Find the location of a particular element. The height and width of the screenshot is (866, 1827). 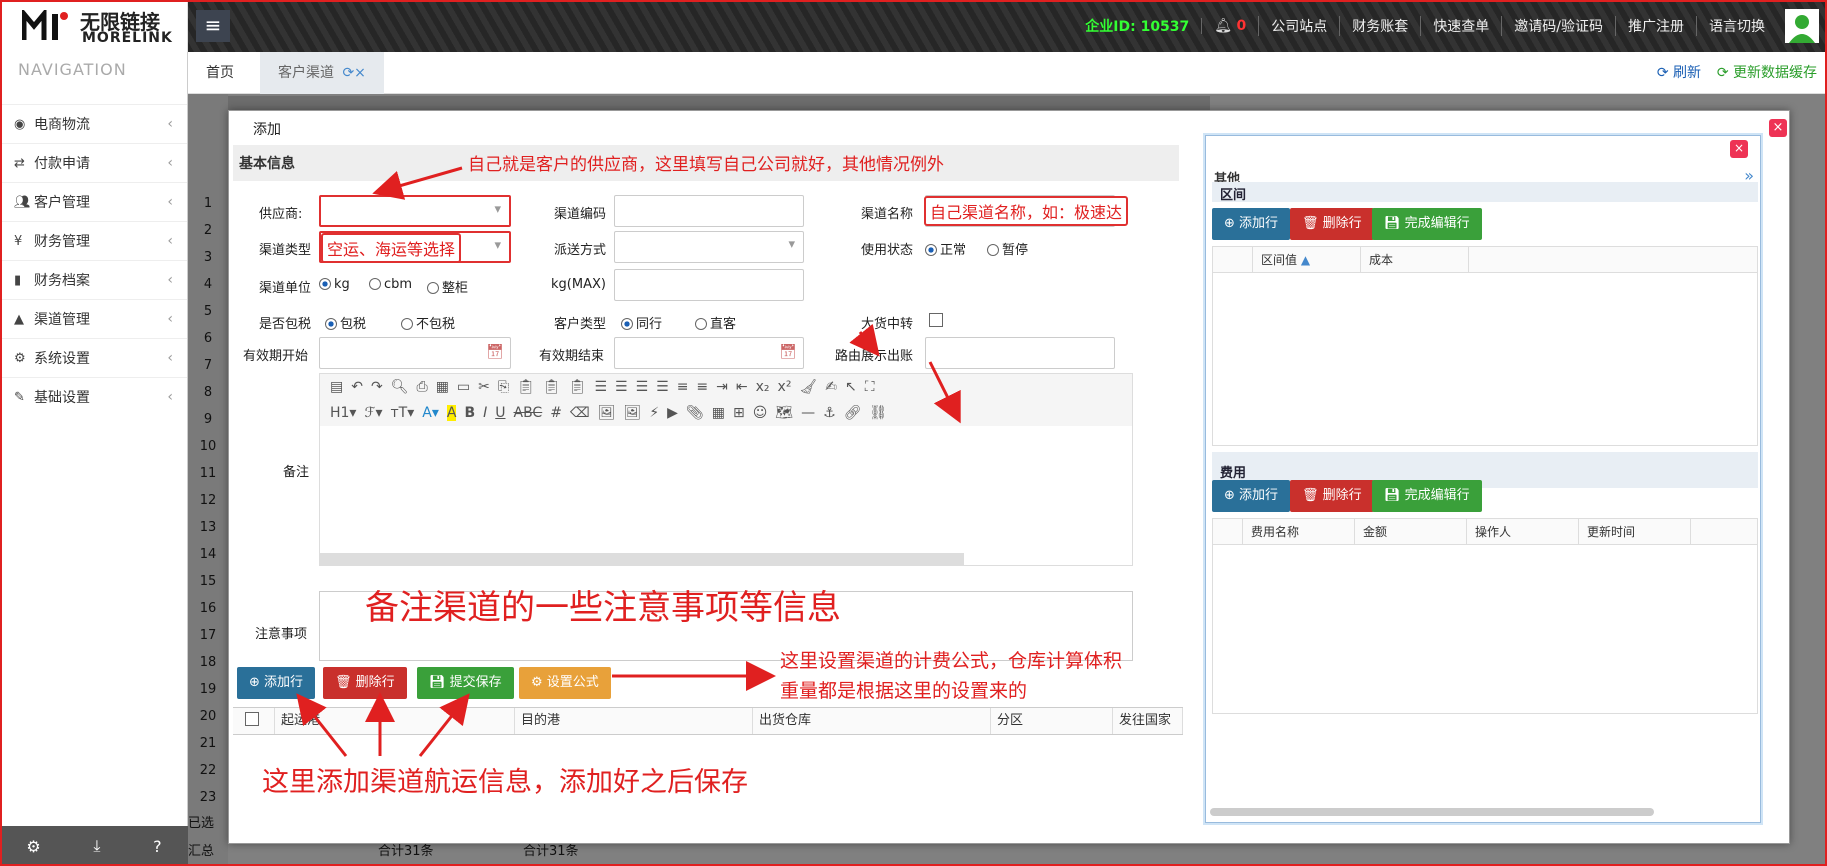

fee-delete-row-button: 🗑︎ 删除行 is located at coordinates (1332, 496).